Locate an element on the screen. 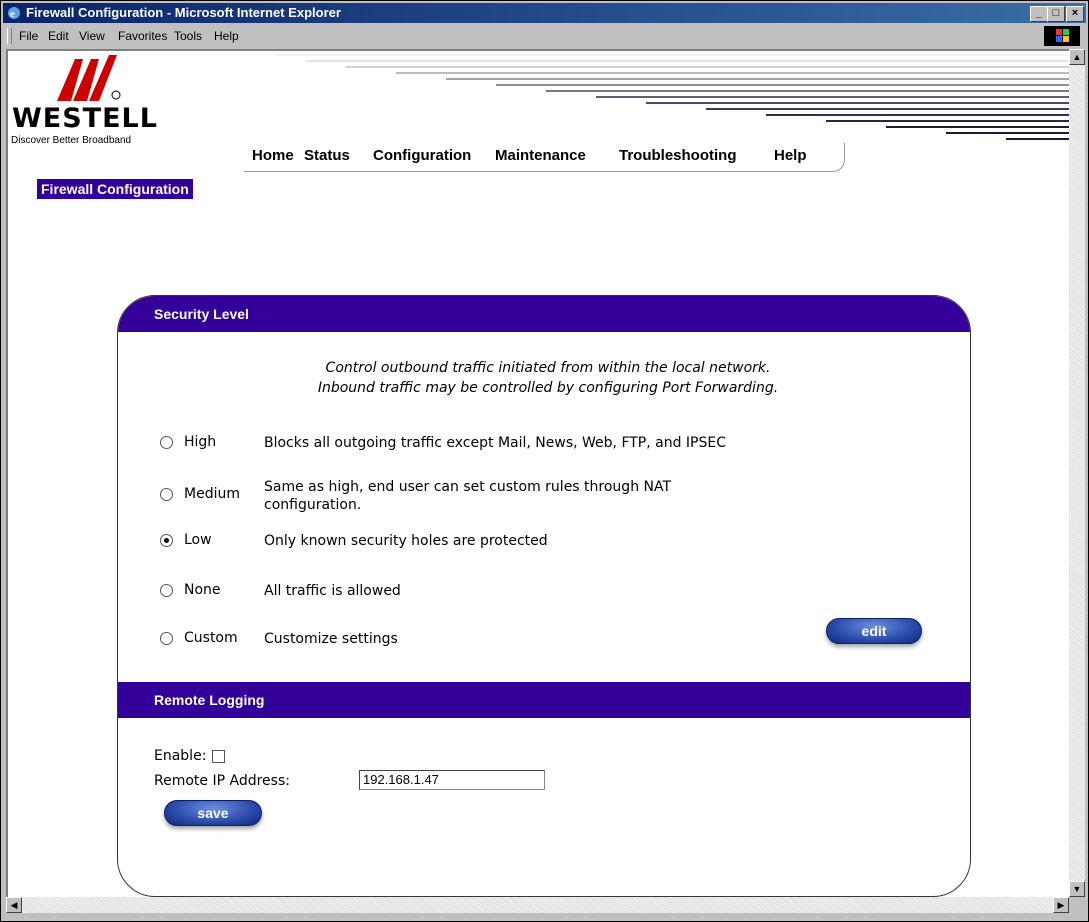 The image size is (1089, 922). security-level-heading: Security Level is located at coordinates (201, 314).